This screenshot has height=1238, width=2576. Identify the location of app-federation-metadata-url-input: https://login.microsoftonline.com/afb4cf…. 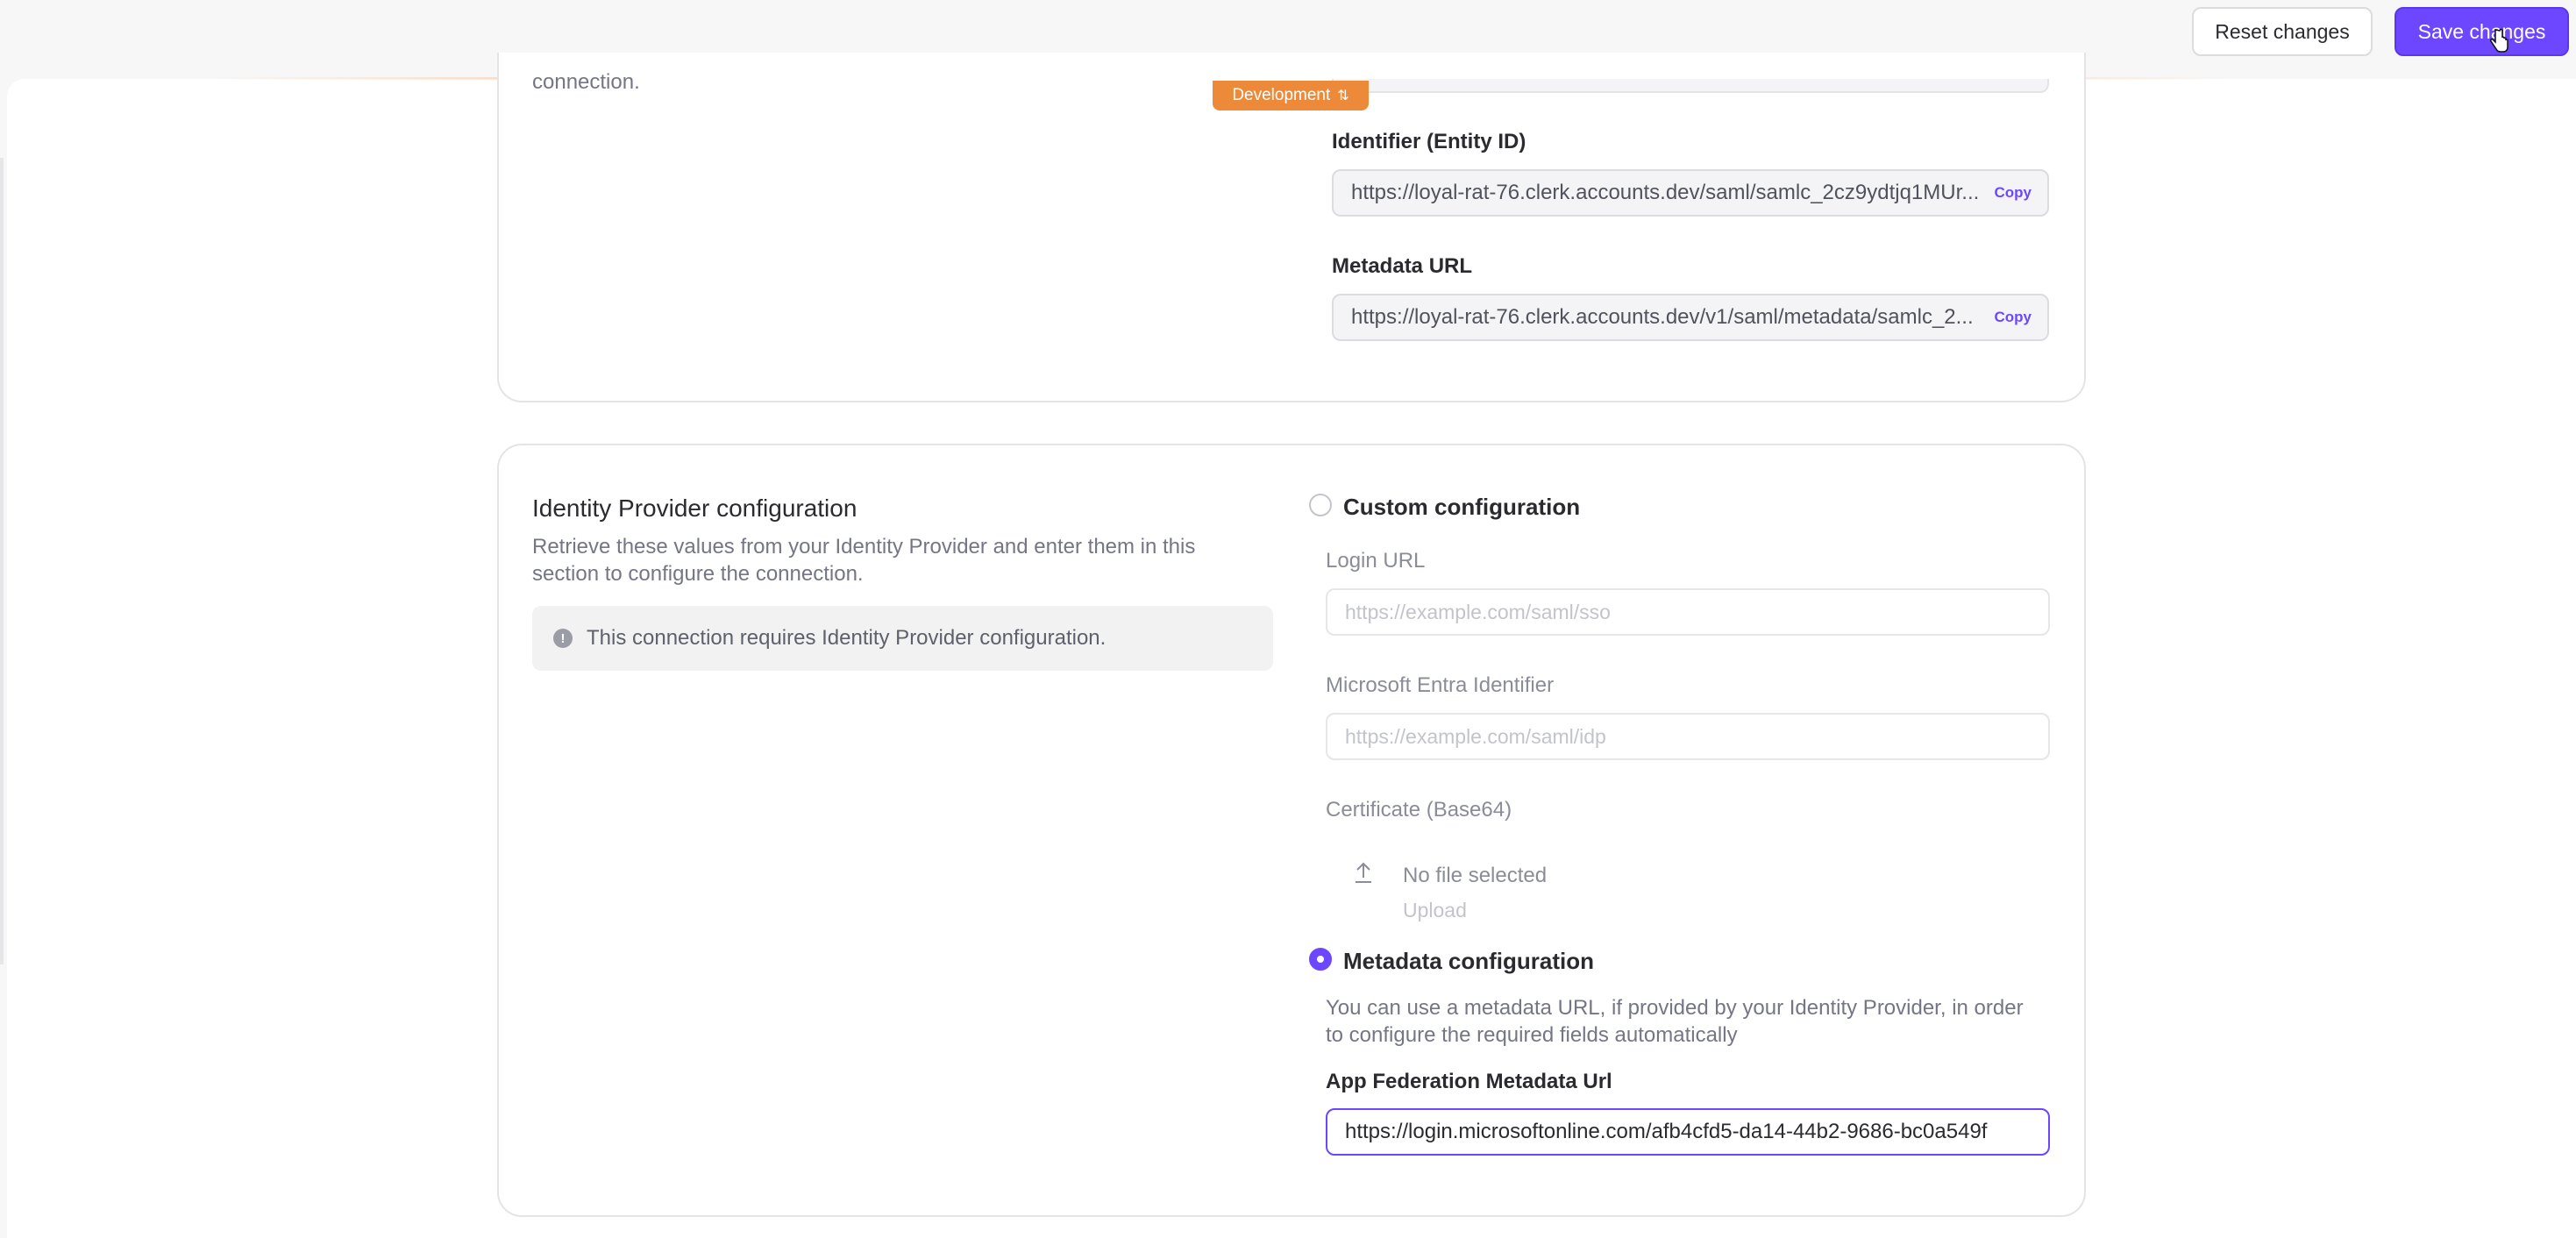
(1688, 1132).